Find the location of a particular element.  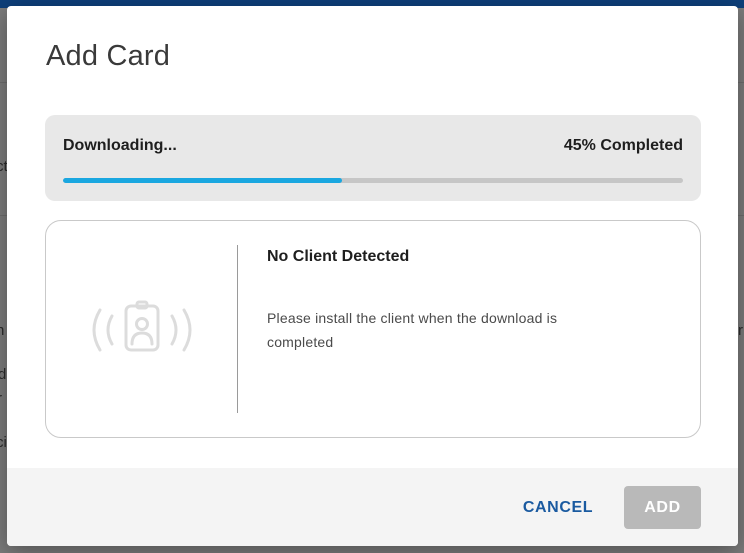

progress-bar-fill is located at coordinates (202, 180).